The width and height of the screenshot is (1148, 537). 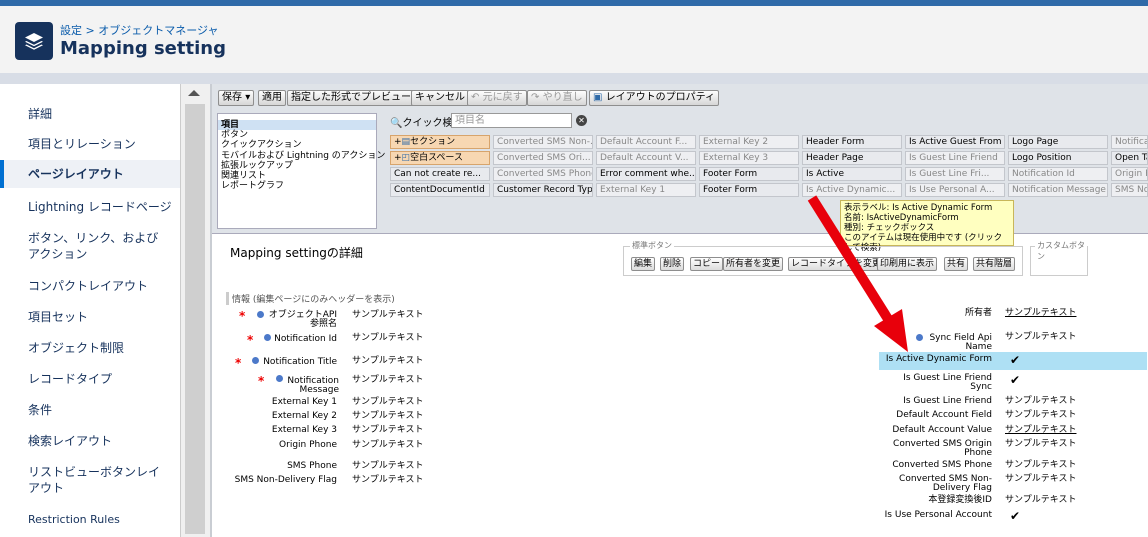 What do you see at coordinates (857, 273) in the screenshot?
I see `annotation-arrow-icon` at bounding box center [857, 273].